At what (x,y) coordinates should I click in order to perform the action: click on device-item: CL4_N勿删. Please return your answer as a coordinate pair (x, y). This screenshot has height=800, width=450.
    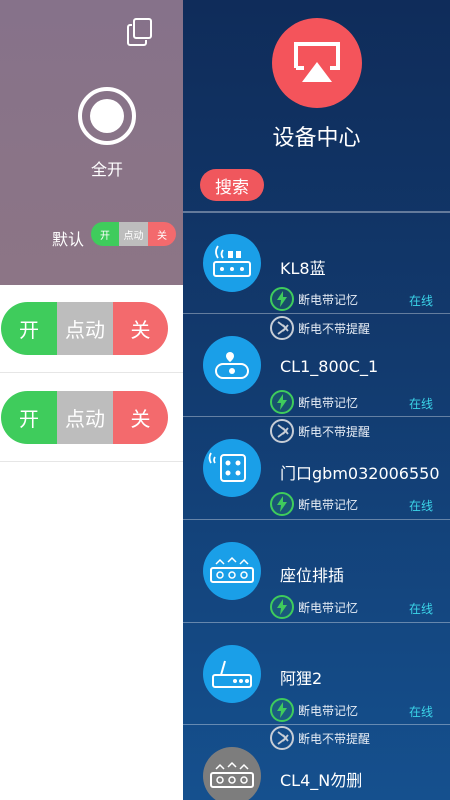
    Looking at the image, I should click on (316, 762).